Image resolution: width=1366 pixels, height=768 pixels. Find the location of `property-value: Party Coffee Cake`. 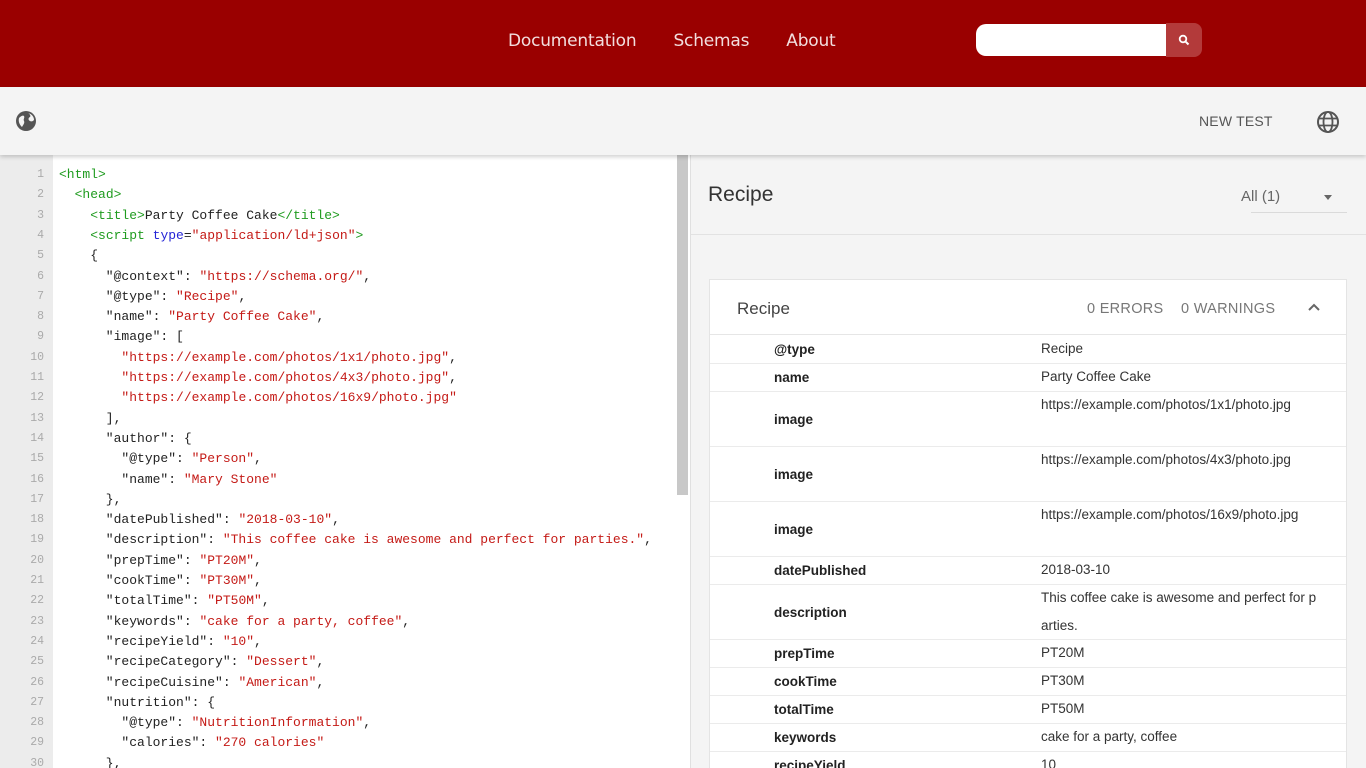

property-value: Party Coffee Cake is located at coordinates (1096, 376).